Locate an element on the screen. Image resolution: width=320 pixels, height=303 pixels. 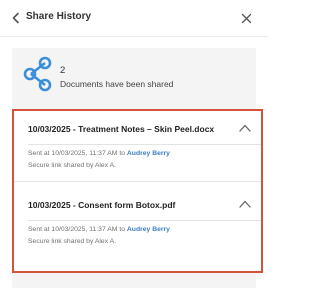
share-icon is located at coordinates (37, 74).